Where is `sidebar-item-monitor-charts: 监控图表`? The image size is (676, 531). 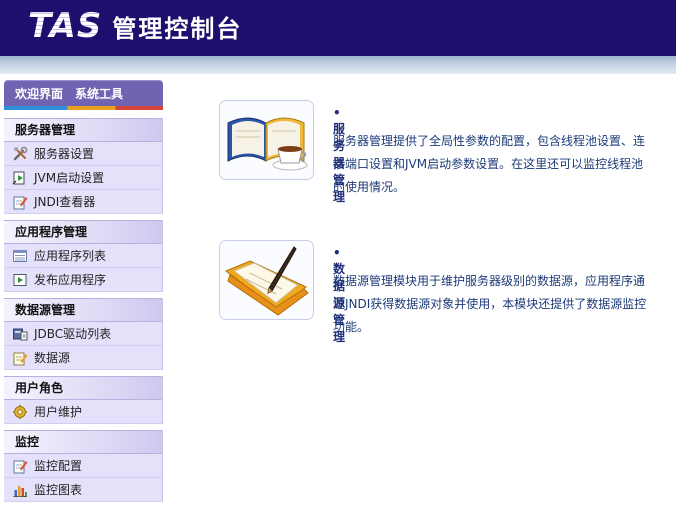 sidebar-item-monitor-charts: 监控图表 is located at coordinates (83, 490).